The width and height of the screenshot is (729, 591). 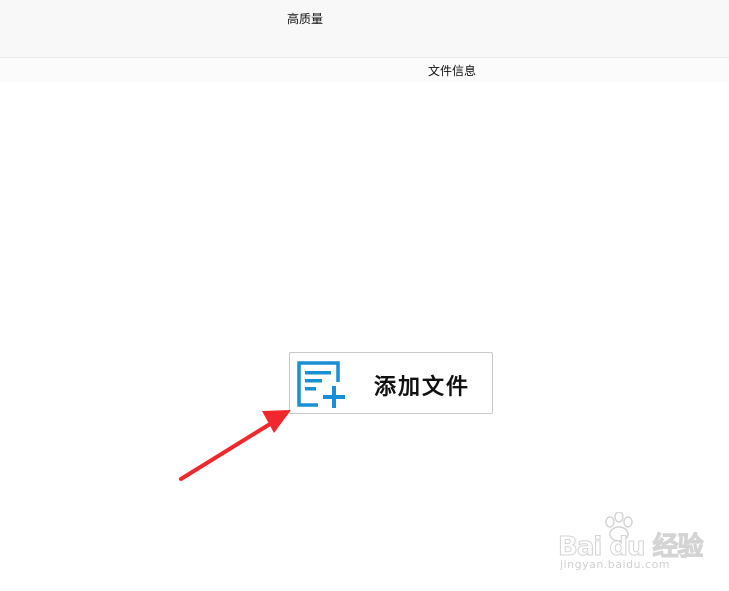 I want to click on add-file-icon, so click(x=321, y=384).